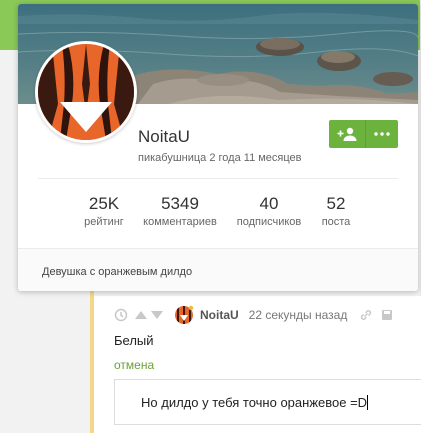  What do you see at coordinates (104, 222) in the screenshot?
I see `stat-label: рейтинг` at bounding box center [104, 222].